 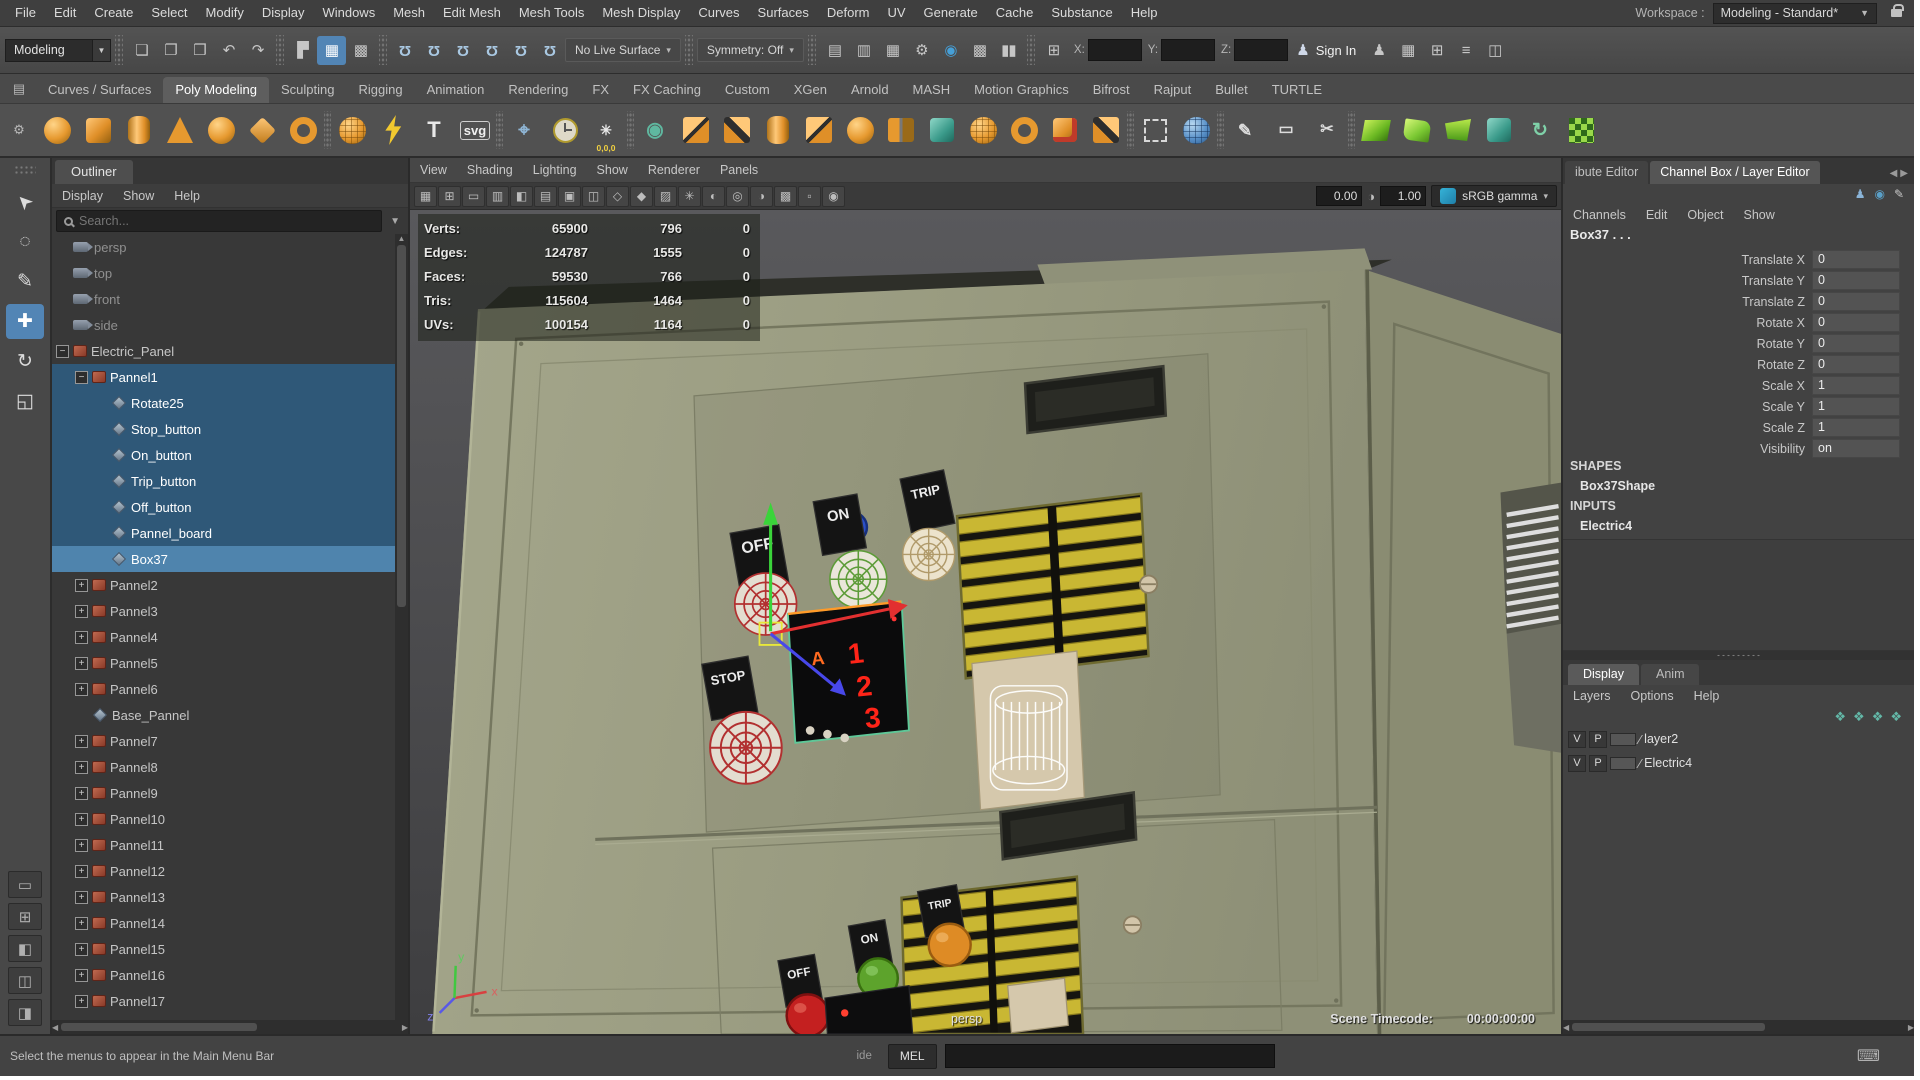 I want to click on scrollbar-thumb, so click(x=159, y=1027).